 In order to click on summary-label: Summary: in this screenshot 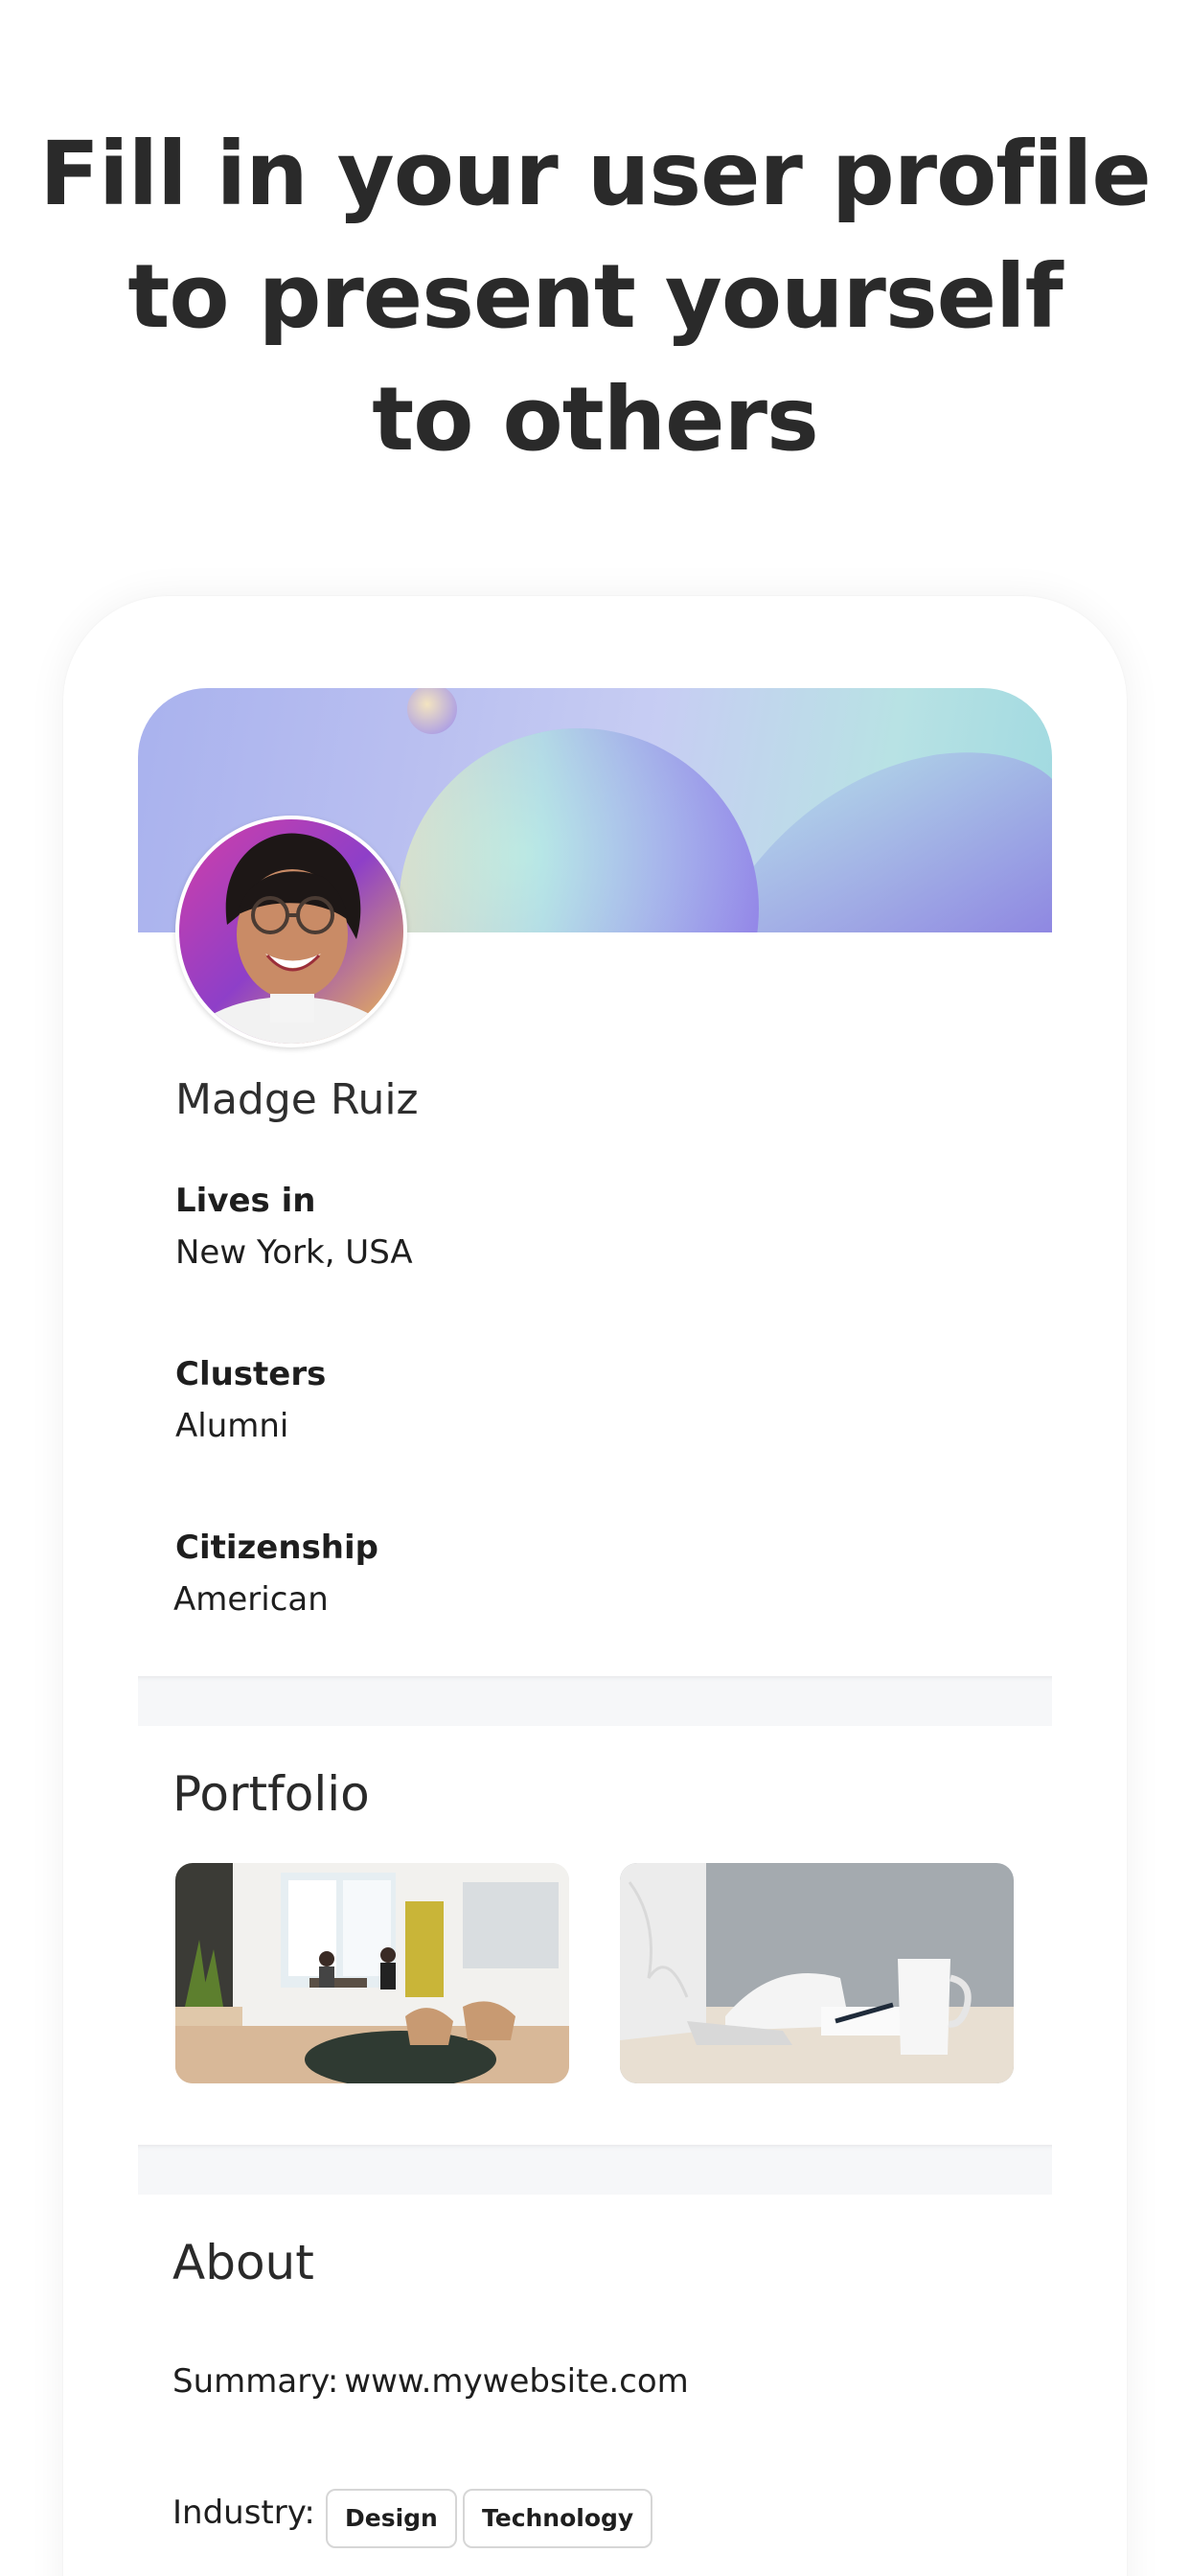, I will do `click(256, 2381)`.